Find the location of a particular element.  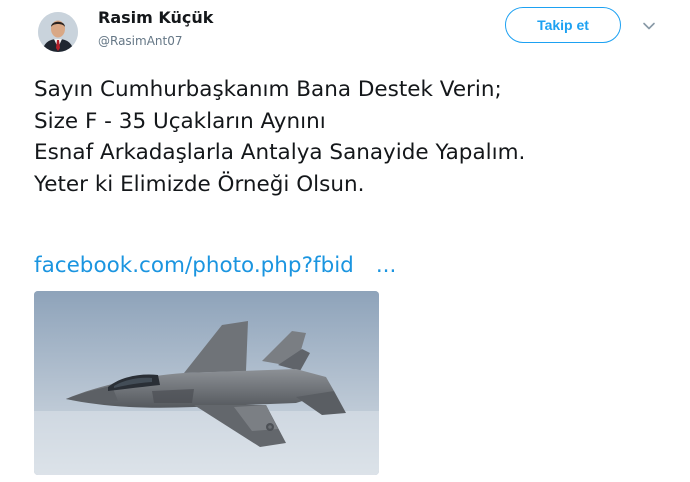

author-display-name: Rasim Küçük is located at coordinates (155, 17).